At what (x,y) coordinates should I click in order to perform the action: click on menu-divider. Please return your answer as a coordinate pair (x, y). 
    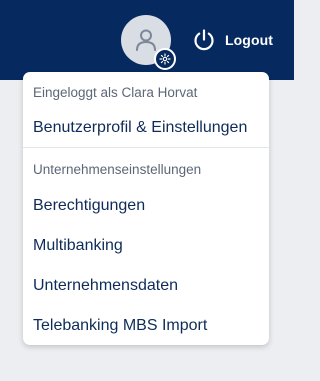
    Looking at the image, I should click on (146, 147).